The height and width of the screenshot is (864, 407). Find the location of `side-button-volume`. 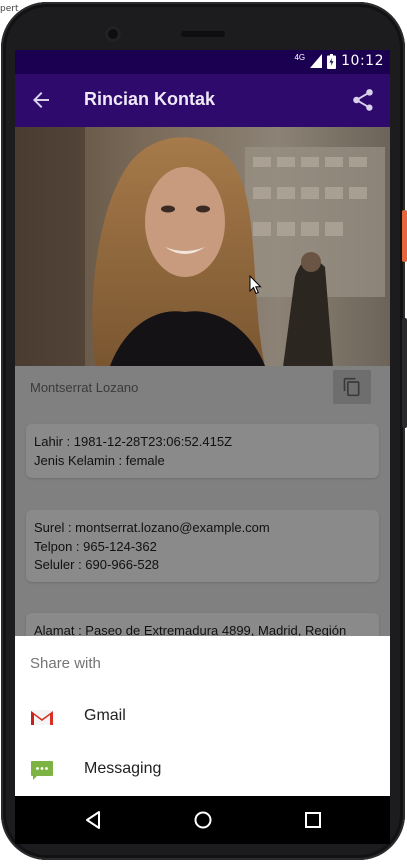

side-button-volume is located at coordinates (404, 373).